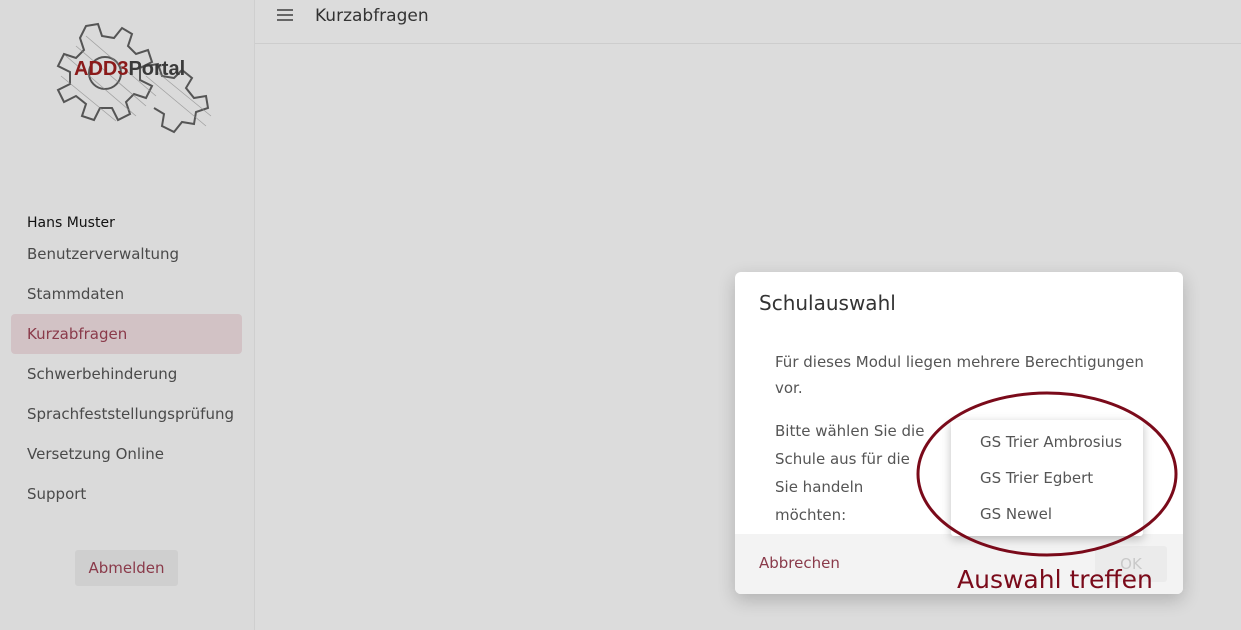  What do you see at coordinates (126, 294) in the screenshot?
I see `sidebar-item-stammdaten: Stammdaten` at bounding box center [126, 294].